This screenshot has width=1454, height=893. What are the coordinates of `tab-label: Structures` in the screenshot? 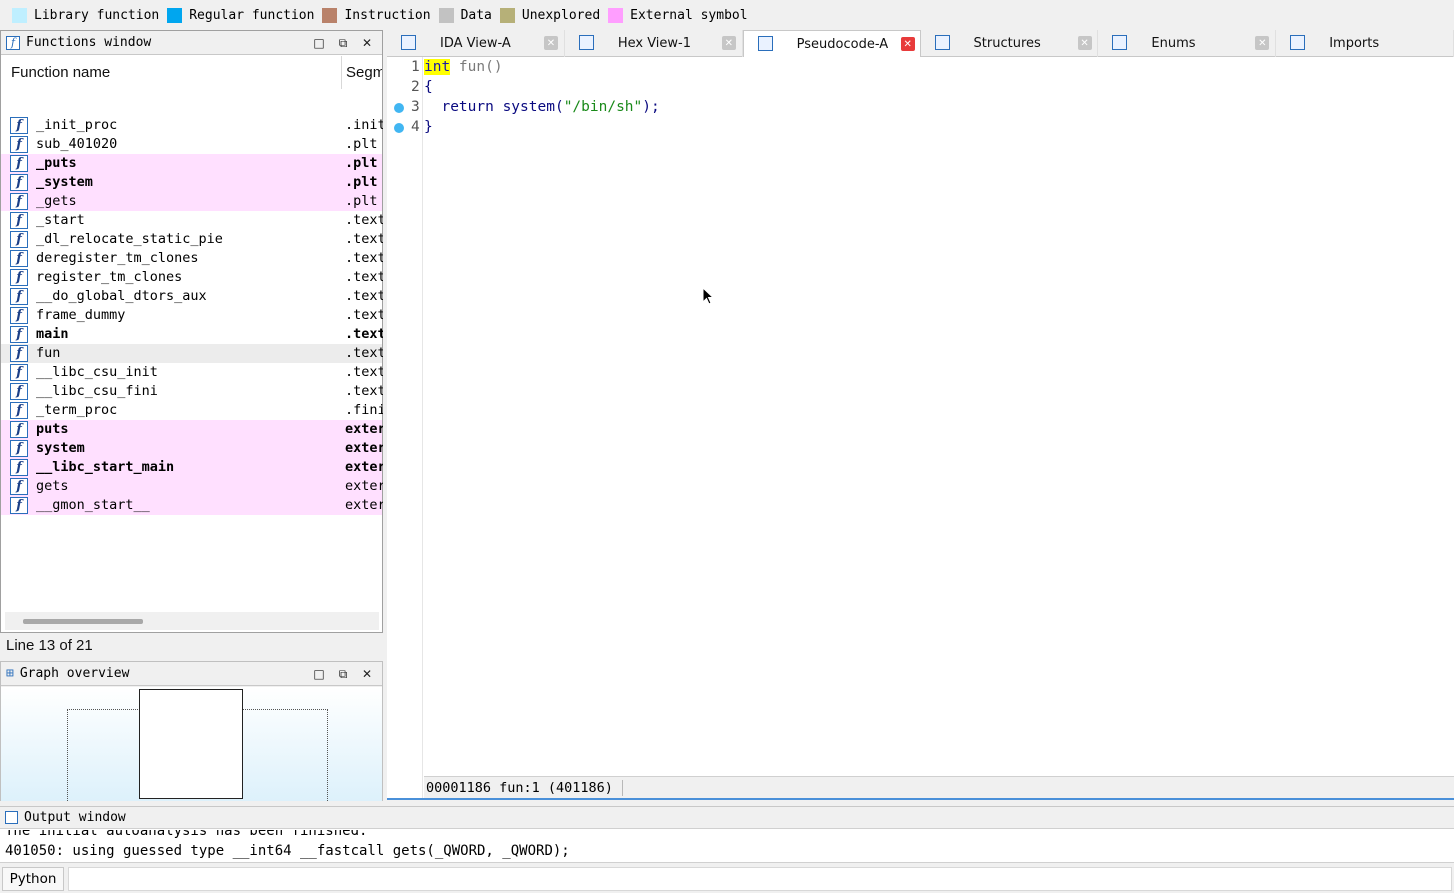 It's located at (1007, 43).